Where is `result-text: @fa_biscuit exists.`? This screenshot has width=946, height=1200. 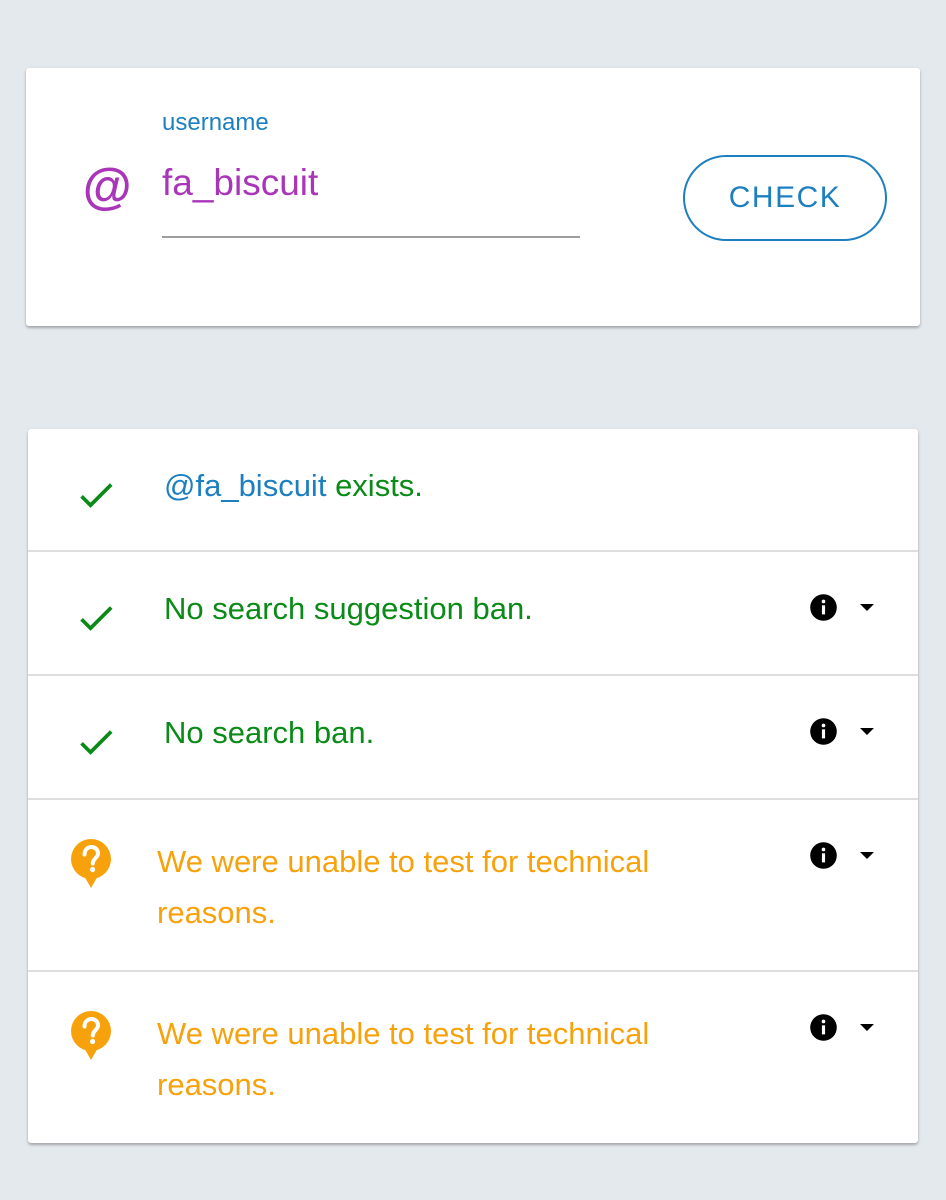
result-text: @fa_biscuit exists. is located at coordinates (293, 485).